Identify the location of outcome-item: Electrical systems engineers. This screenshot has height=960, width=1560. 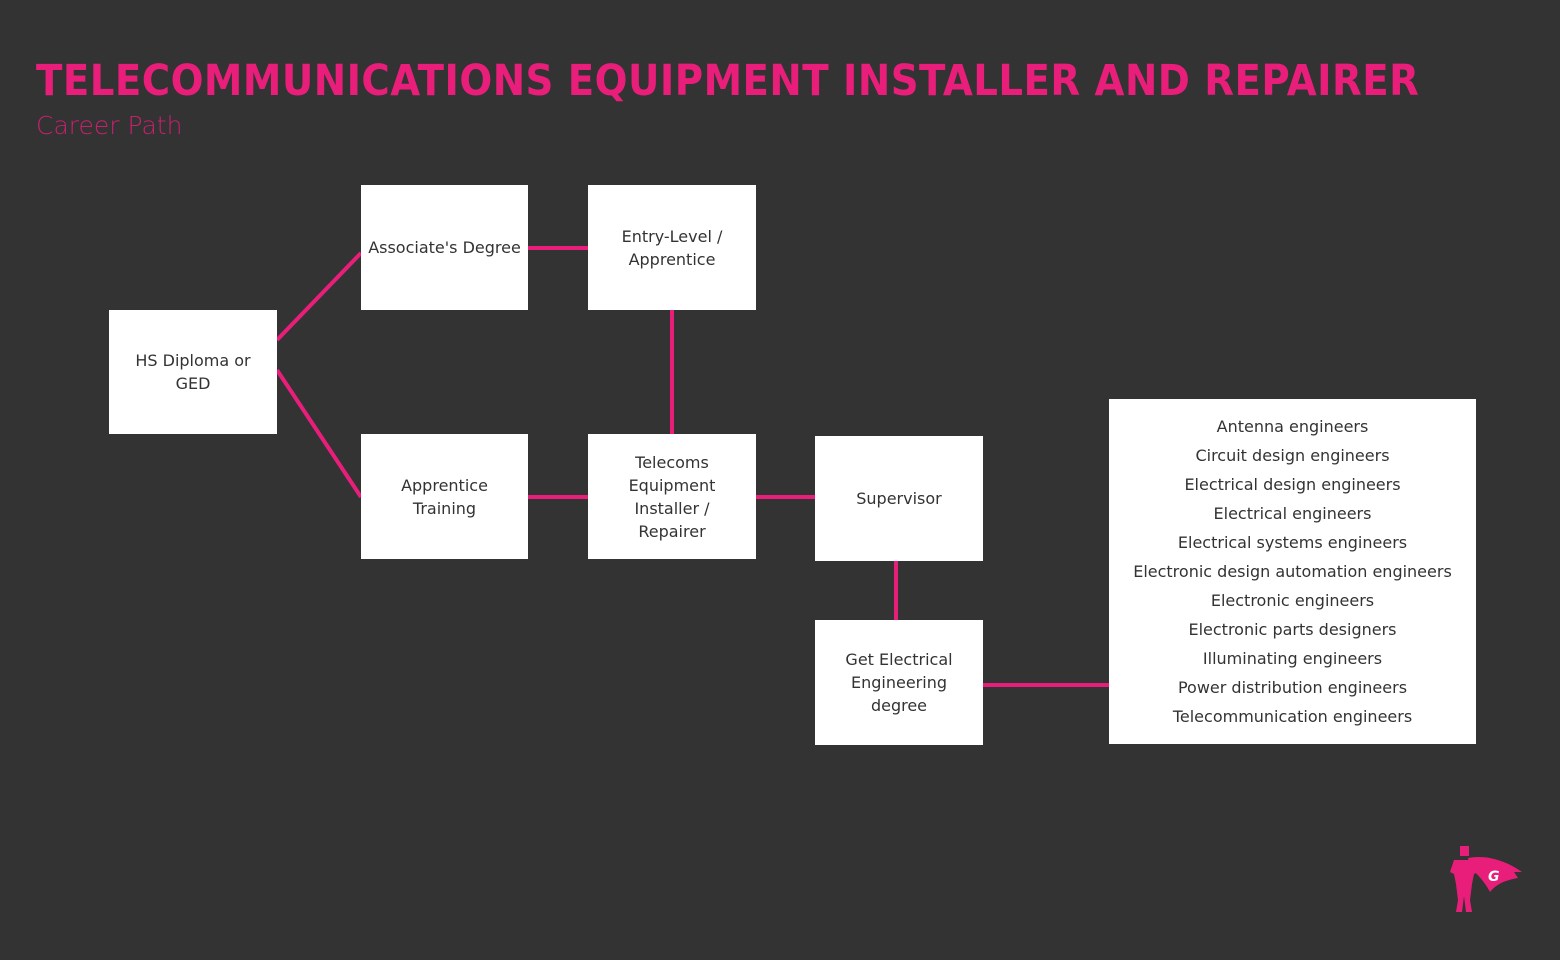
(1292, 542).